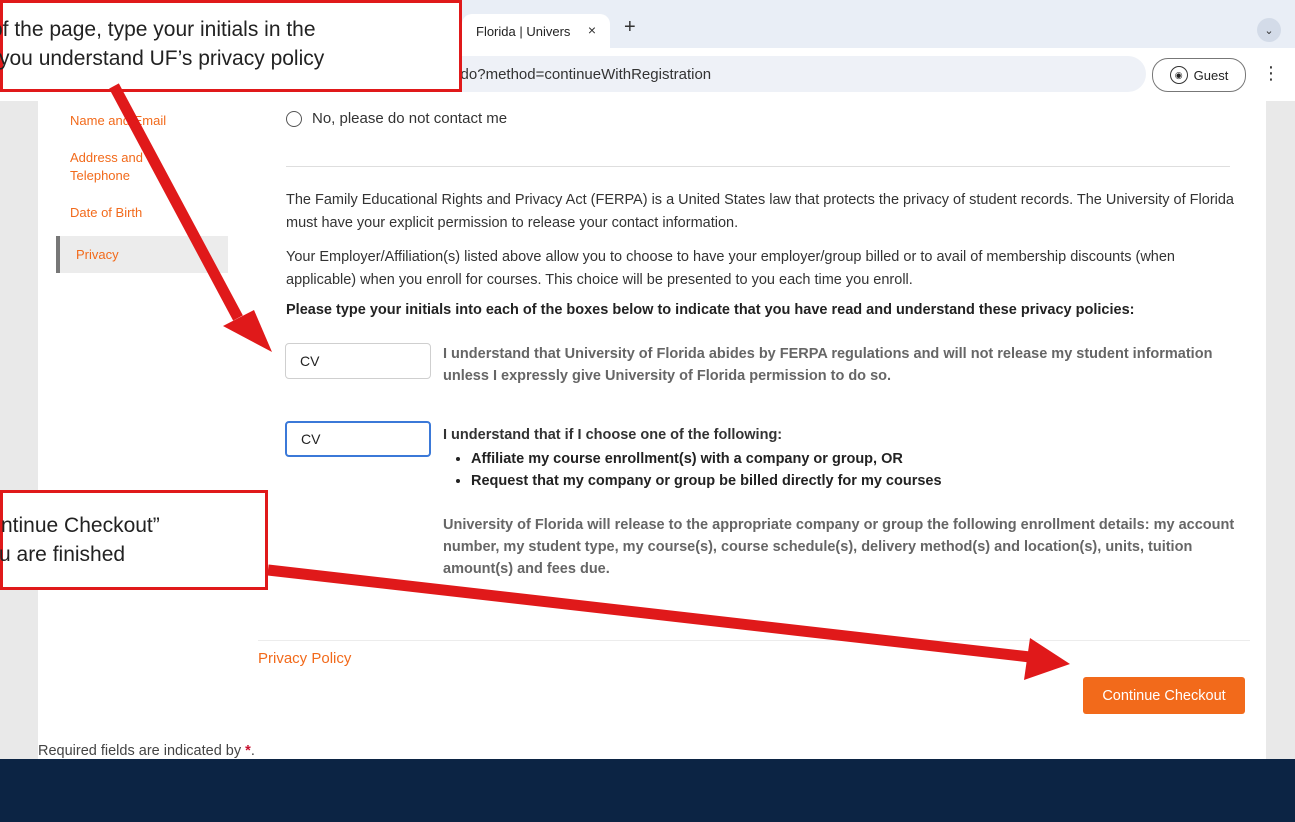 The height and width of the screenshot is (822, 1295). I want to click on arrow-to-initials-line, so click(176, 202).